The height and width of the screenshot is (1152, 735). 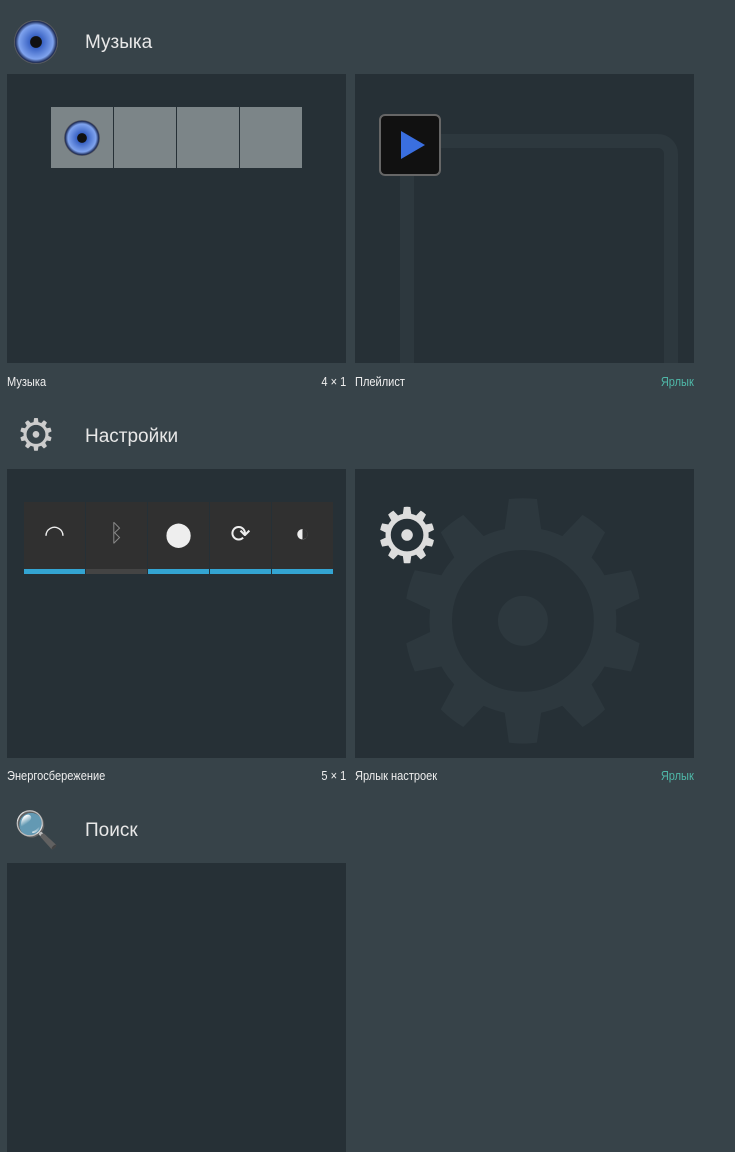 I want to click on brightness-icon: ◐, so click(x=302, y=533).